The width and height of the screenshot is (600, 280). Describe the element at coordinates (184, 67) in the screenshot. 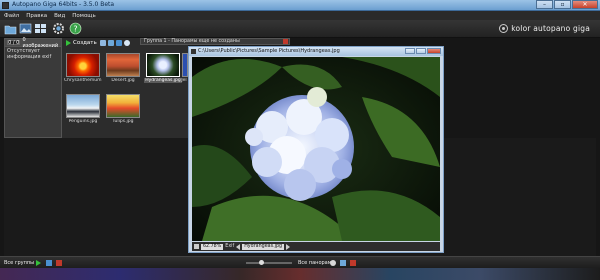

I see `thumbnail-partial: Jel` at that location.